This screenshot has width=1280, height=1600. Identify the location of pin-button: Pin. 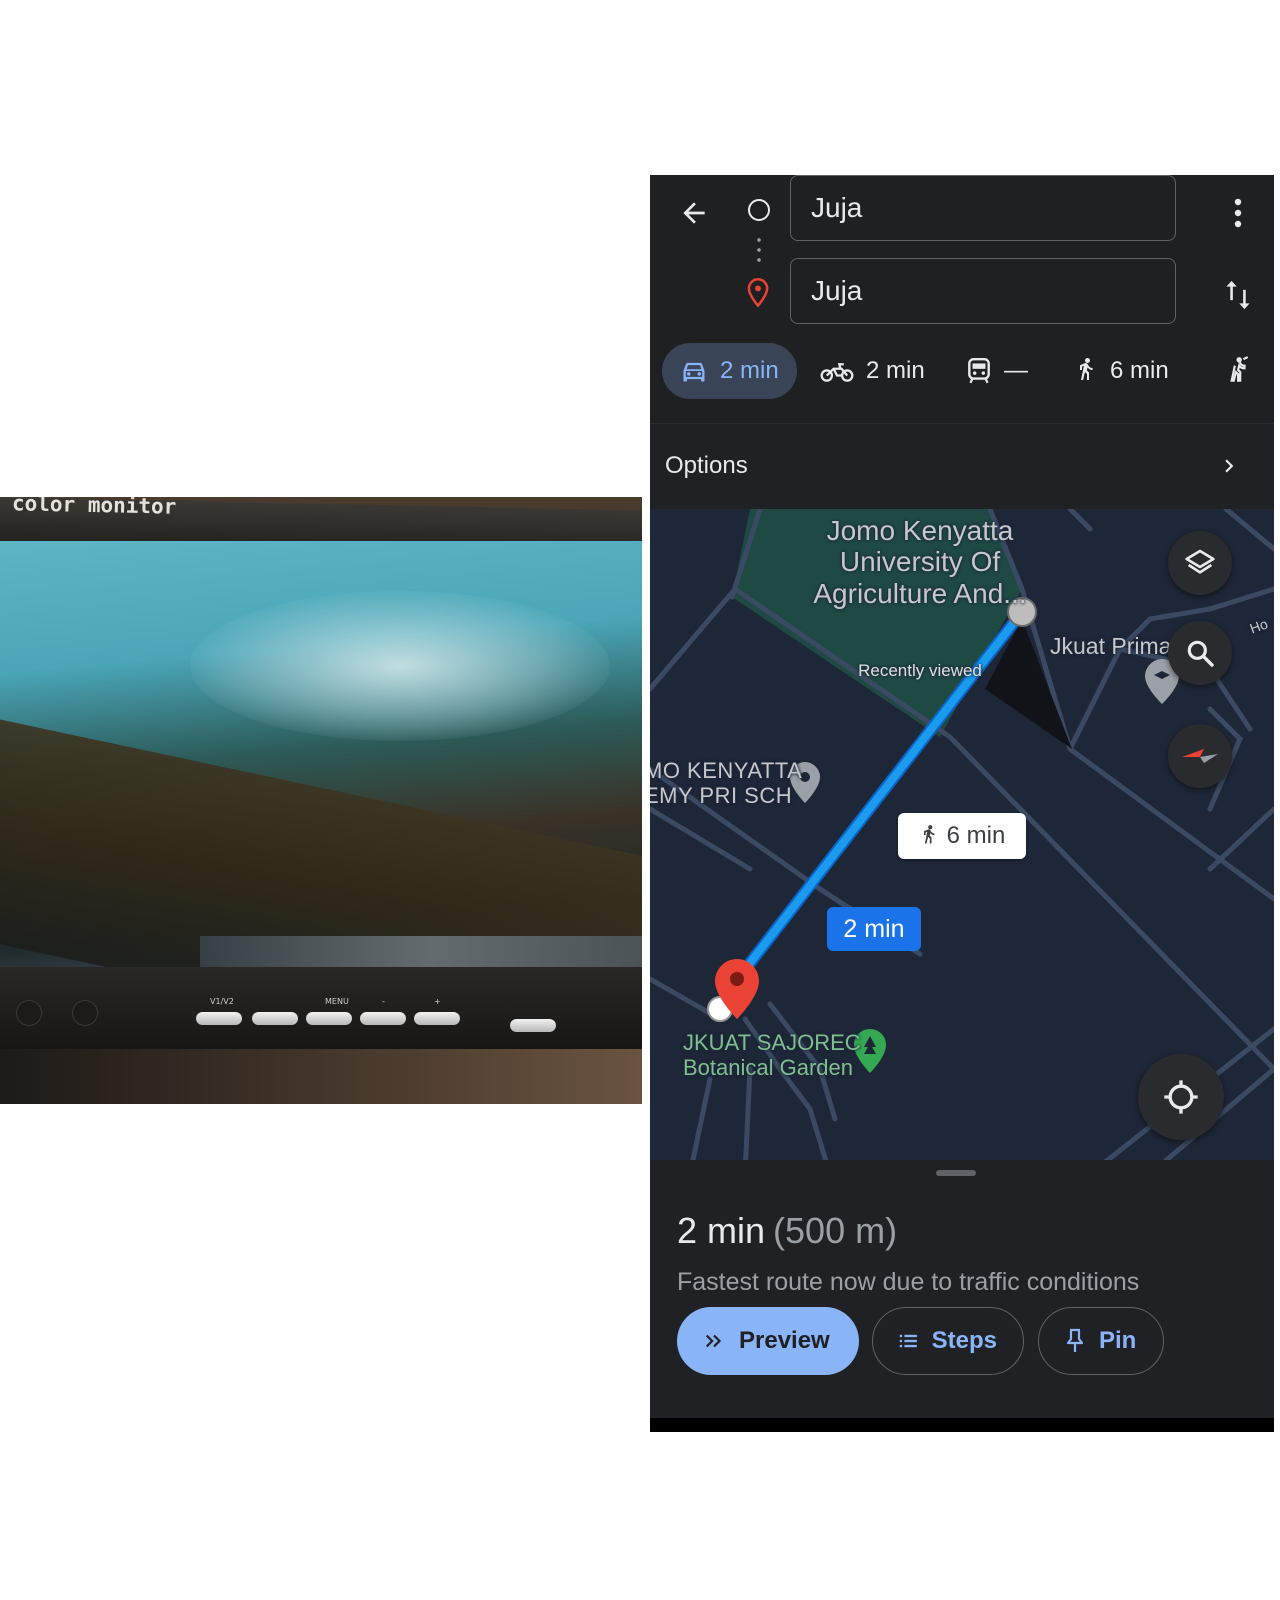
(1101, 1341).